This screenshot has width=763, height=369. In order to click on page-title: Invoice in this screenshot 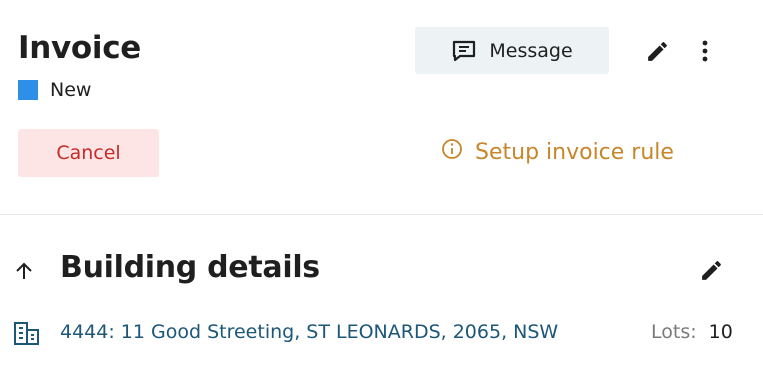, I will do `click(80, 48)`.